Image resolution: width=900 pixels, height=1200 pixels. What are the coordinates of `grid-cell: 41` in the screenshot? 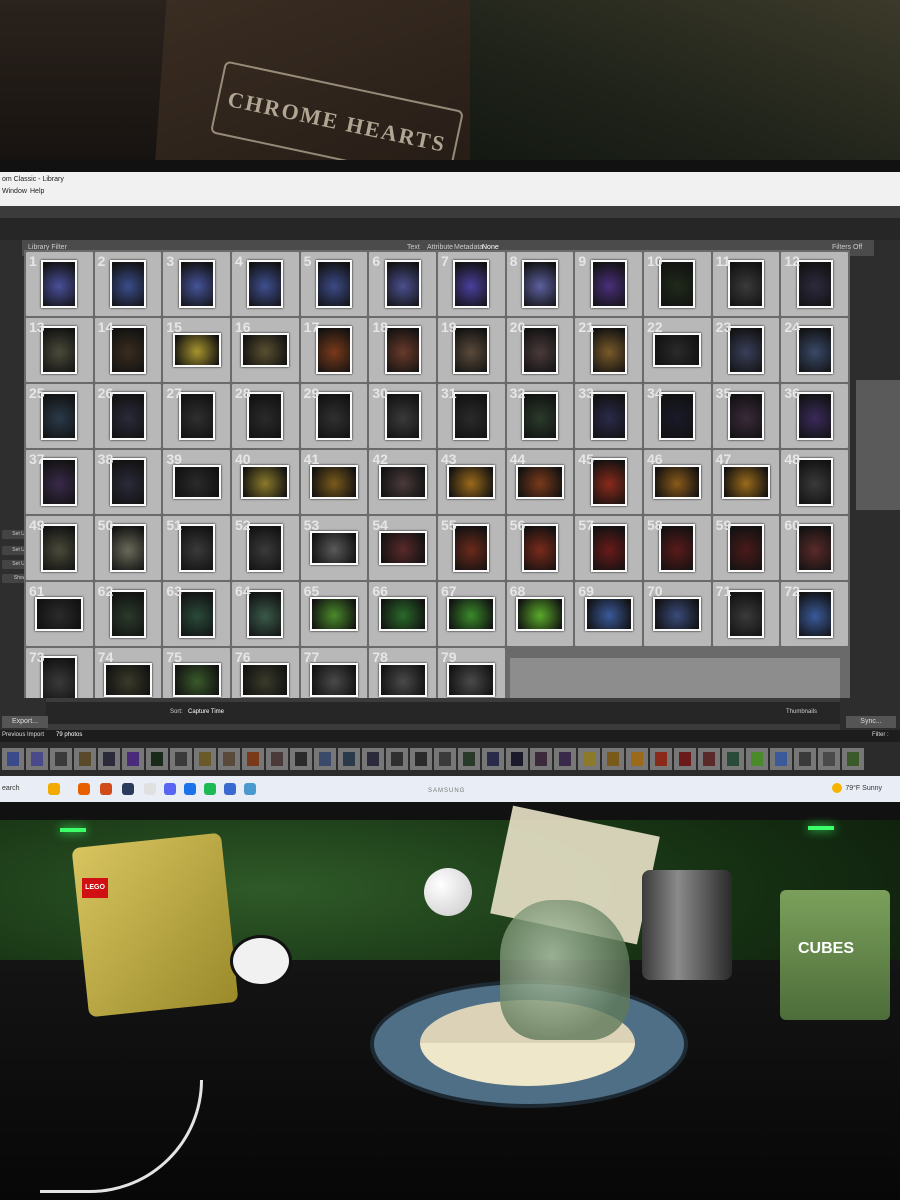 It's located at (334, 482).